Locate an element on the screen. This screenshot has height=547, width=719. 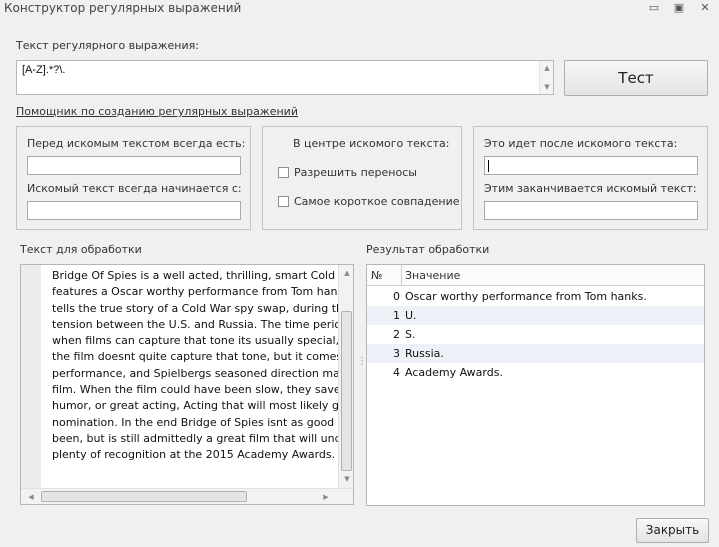
regex-scrollbar: ▲ ▼ is located at coordinates (546, 77).